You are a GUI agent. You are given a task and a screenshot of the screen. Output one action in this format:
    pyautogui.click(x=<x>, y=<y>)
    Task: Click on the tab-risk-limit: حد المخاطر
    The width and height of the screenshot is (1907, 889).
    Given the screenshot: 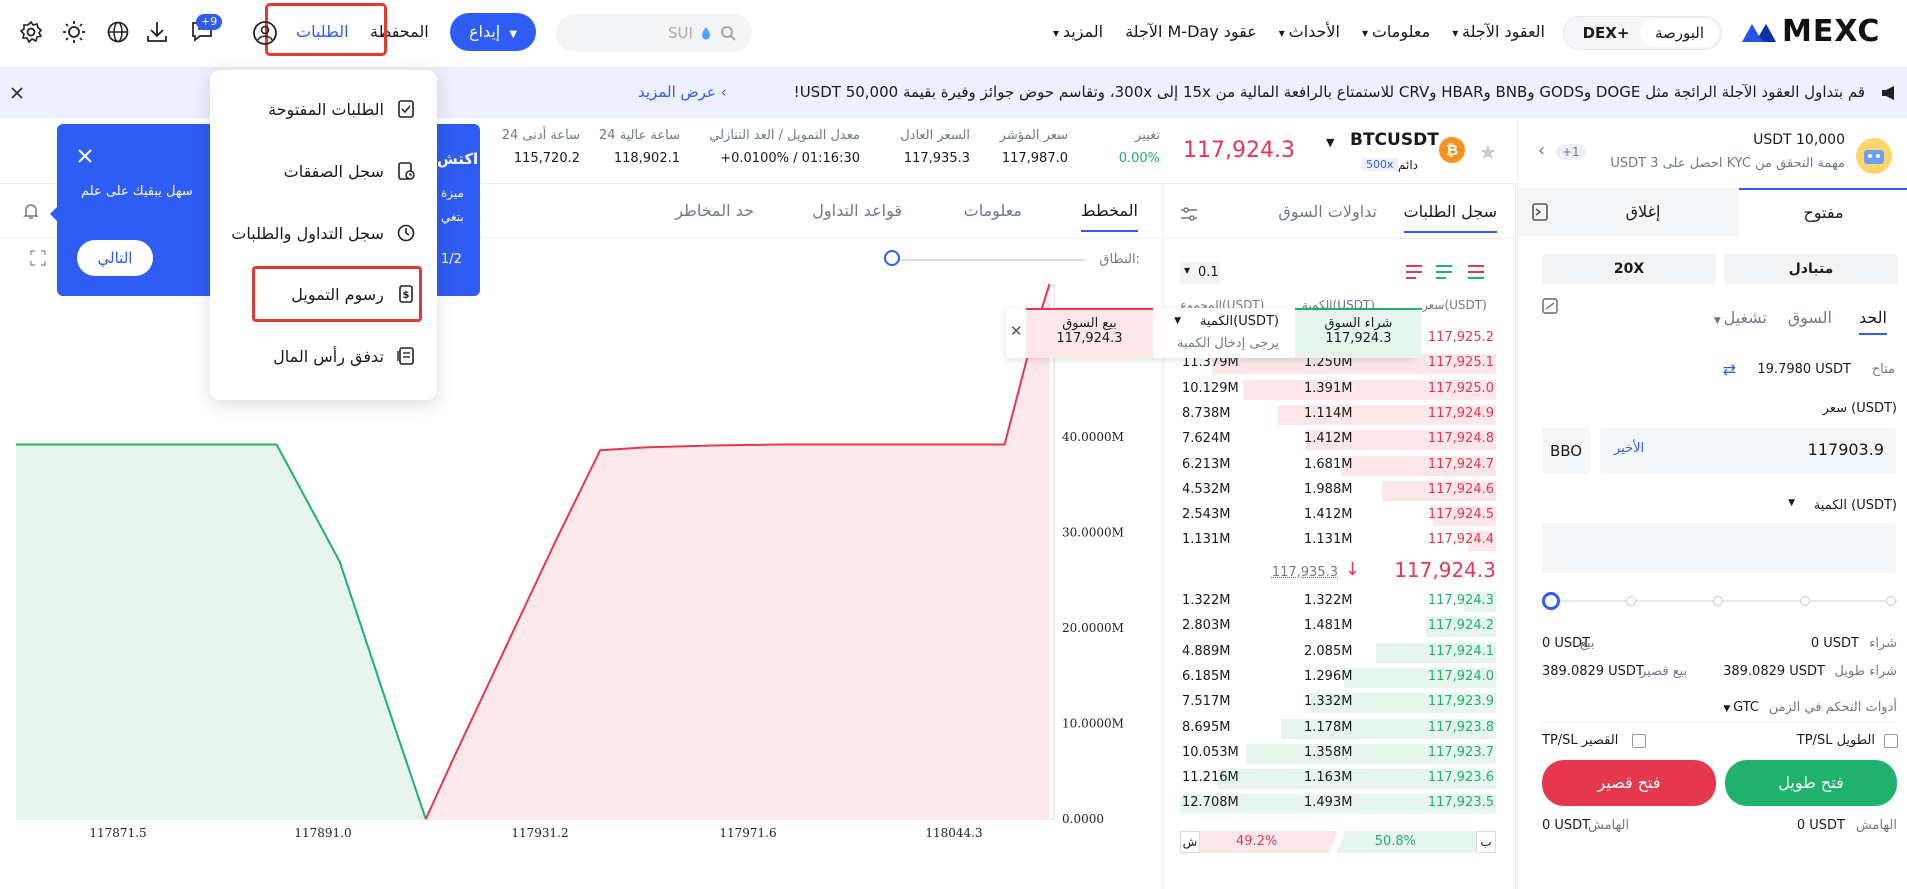 What is the action you would take?
    pyautogui.click(x=714, y=210)
    